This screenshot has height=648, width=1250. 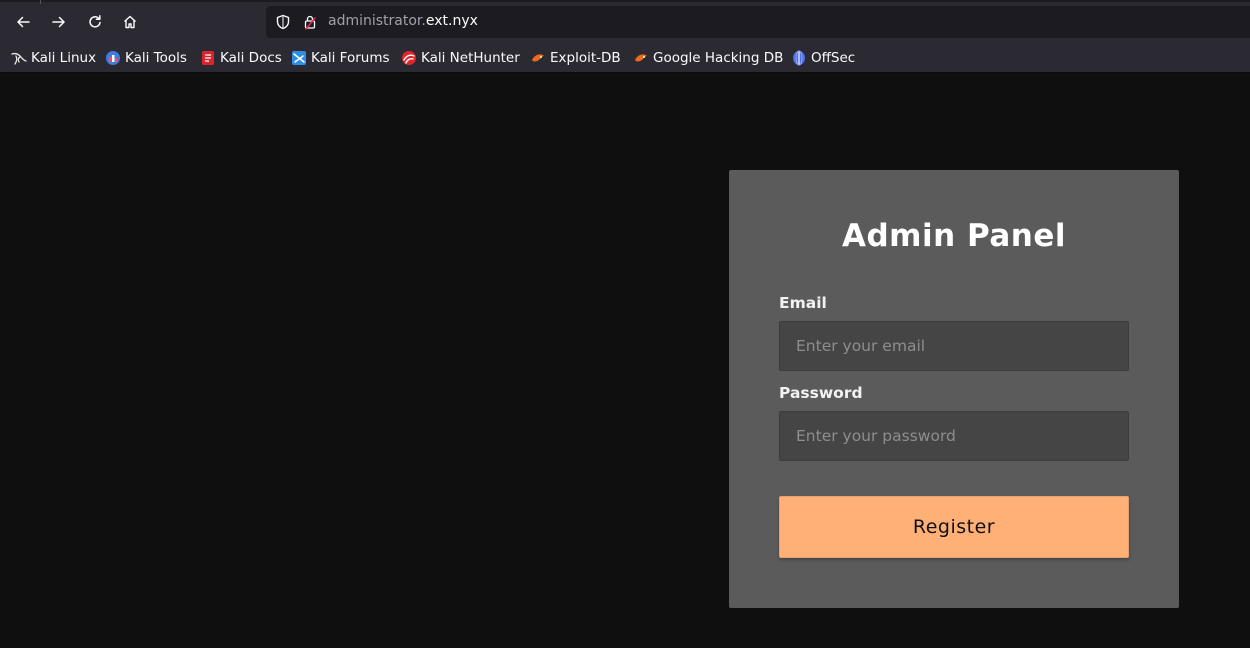 What do you see at coordinates (251, 58) in the screenshot?
I see `bookmark-label: Kali Docs` at bounding box center [251, 58].